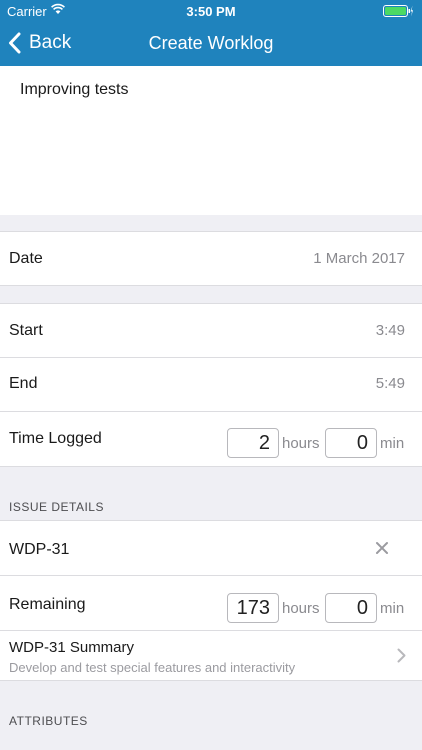  I want to click on remaining-row: Remaining 173 hours 0 min, so click(211, 603).